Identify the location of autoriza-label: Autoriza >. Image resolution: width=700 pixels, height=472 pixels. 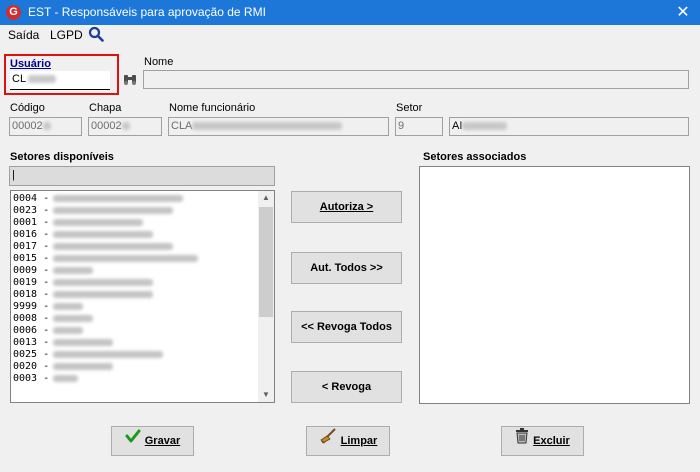
(346, 207).